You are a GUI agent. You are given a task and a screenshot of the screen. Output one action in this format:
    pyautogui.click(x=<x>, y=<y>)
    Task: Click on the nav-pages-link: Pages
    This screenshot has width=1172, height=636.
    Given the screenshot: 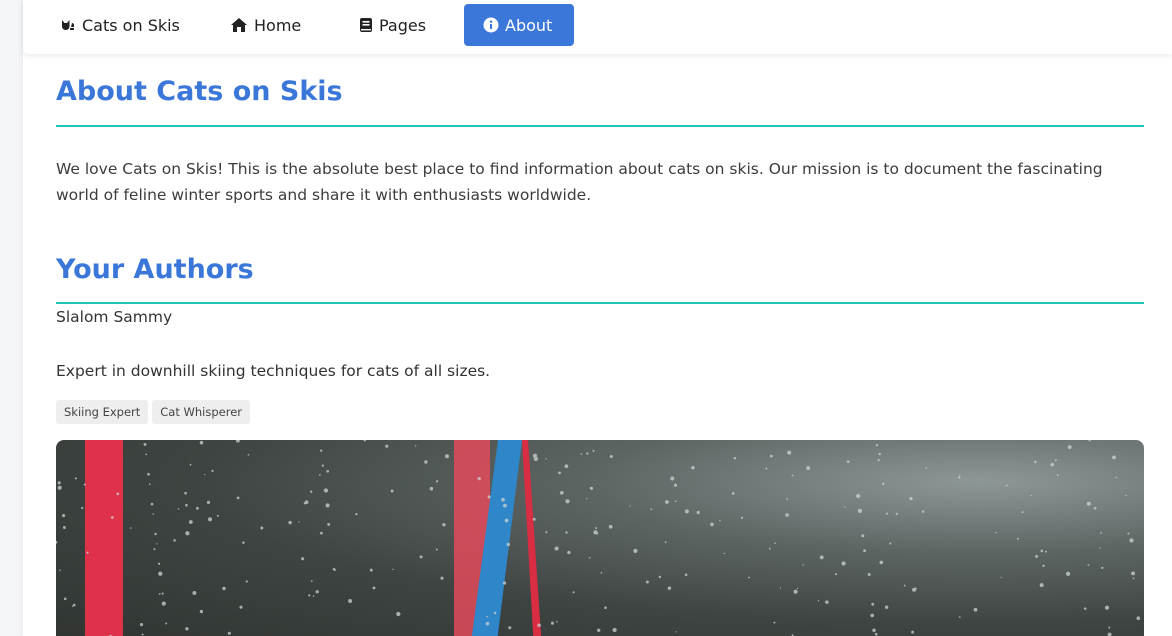 What is the action you would take?
    pyautogui.click(x=392, y=25)
    